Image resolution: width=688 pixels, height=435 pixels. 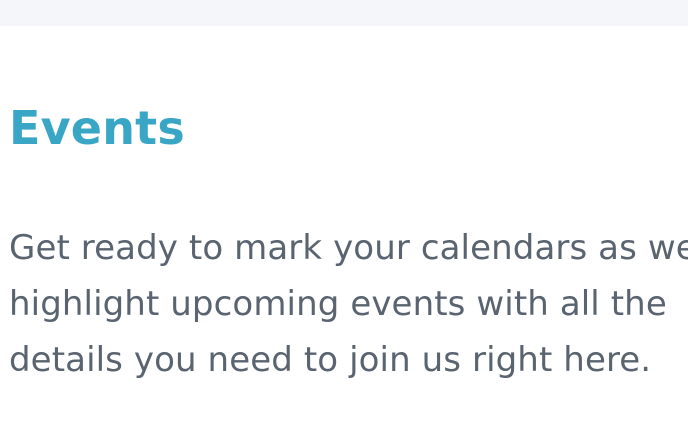 What do you see at coordinates (344, 13) in the screenshot?
I see `top-bar` at bounding box center [344, 13].